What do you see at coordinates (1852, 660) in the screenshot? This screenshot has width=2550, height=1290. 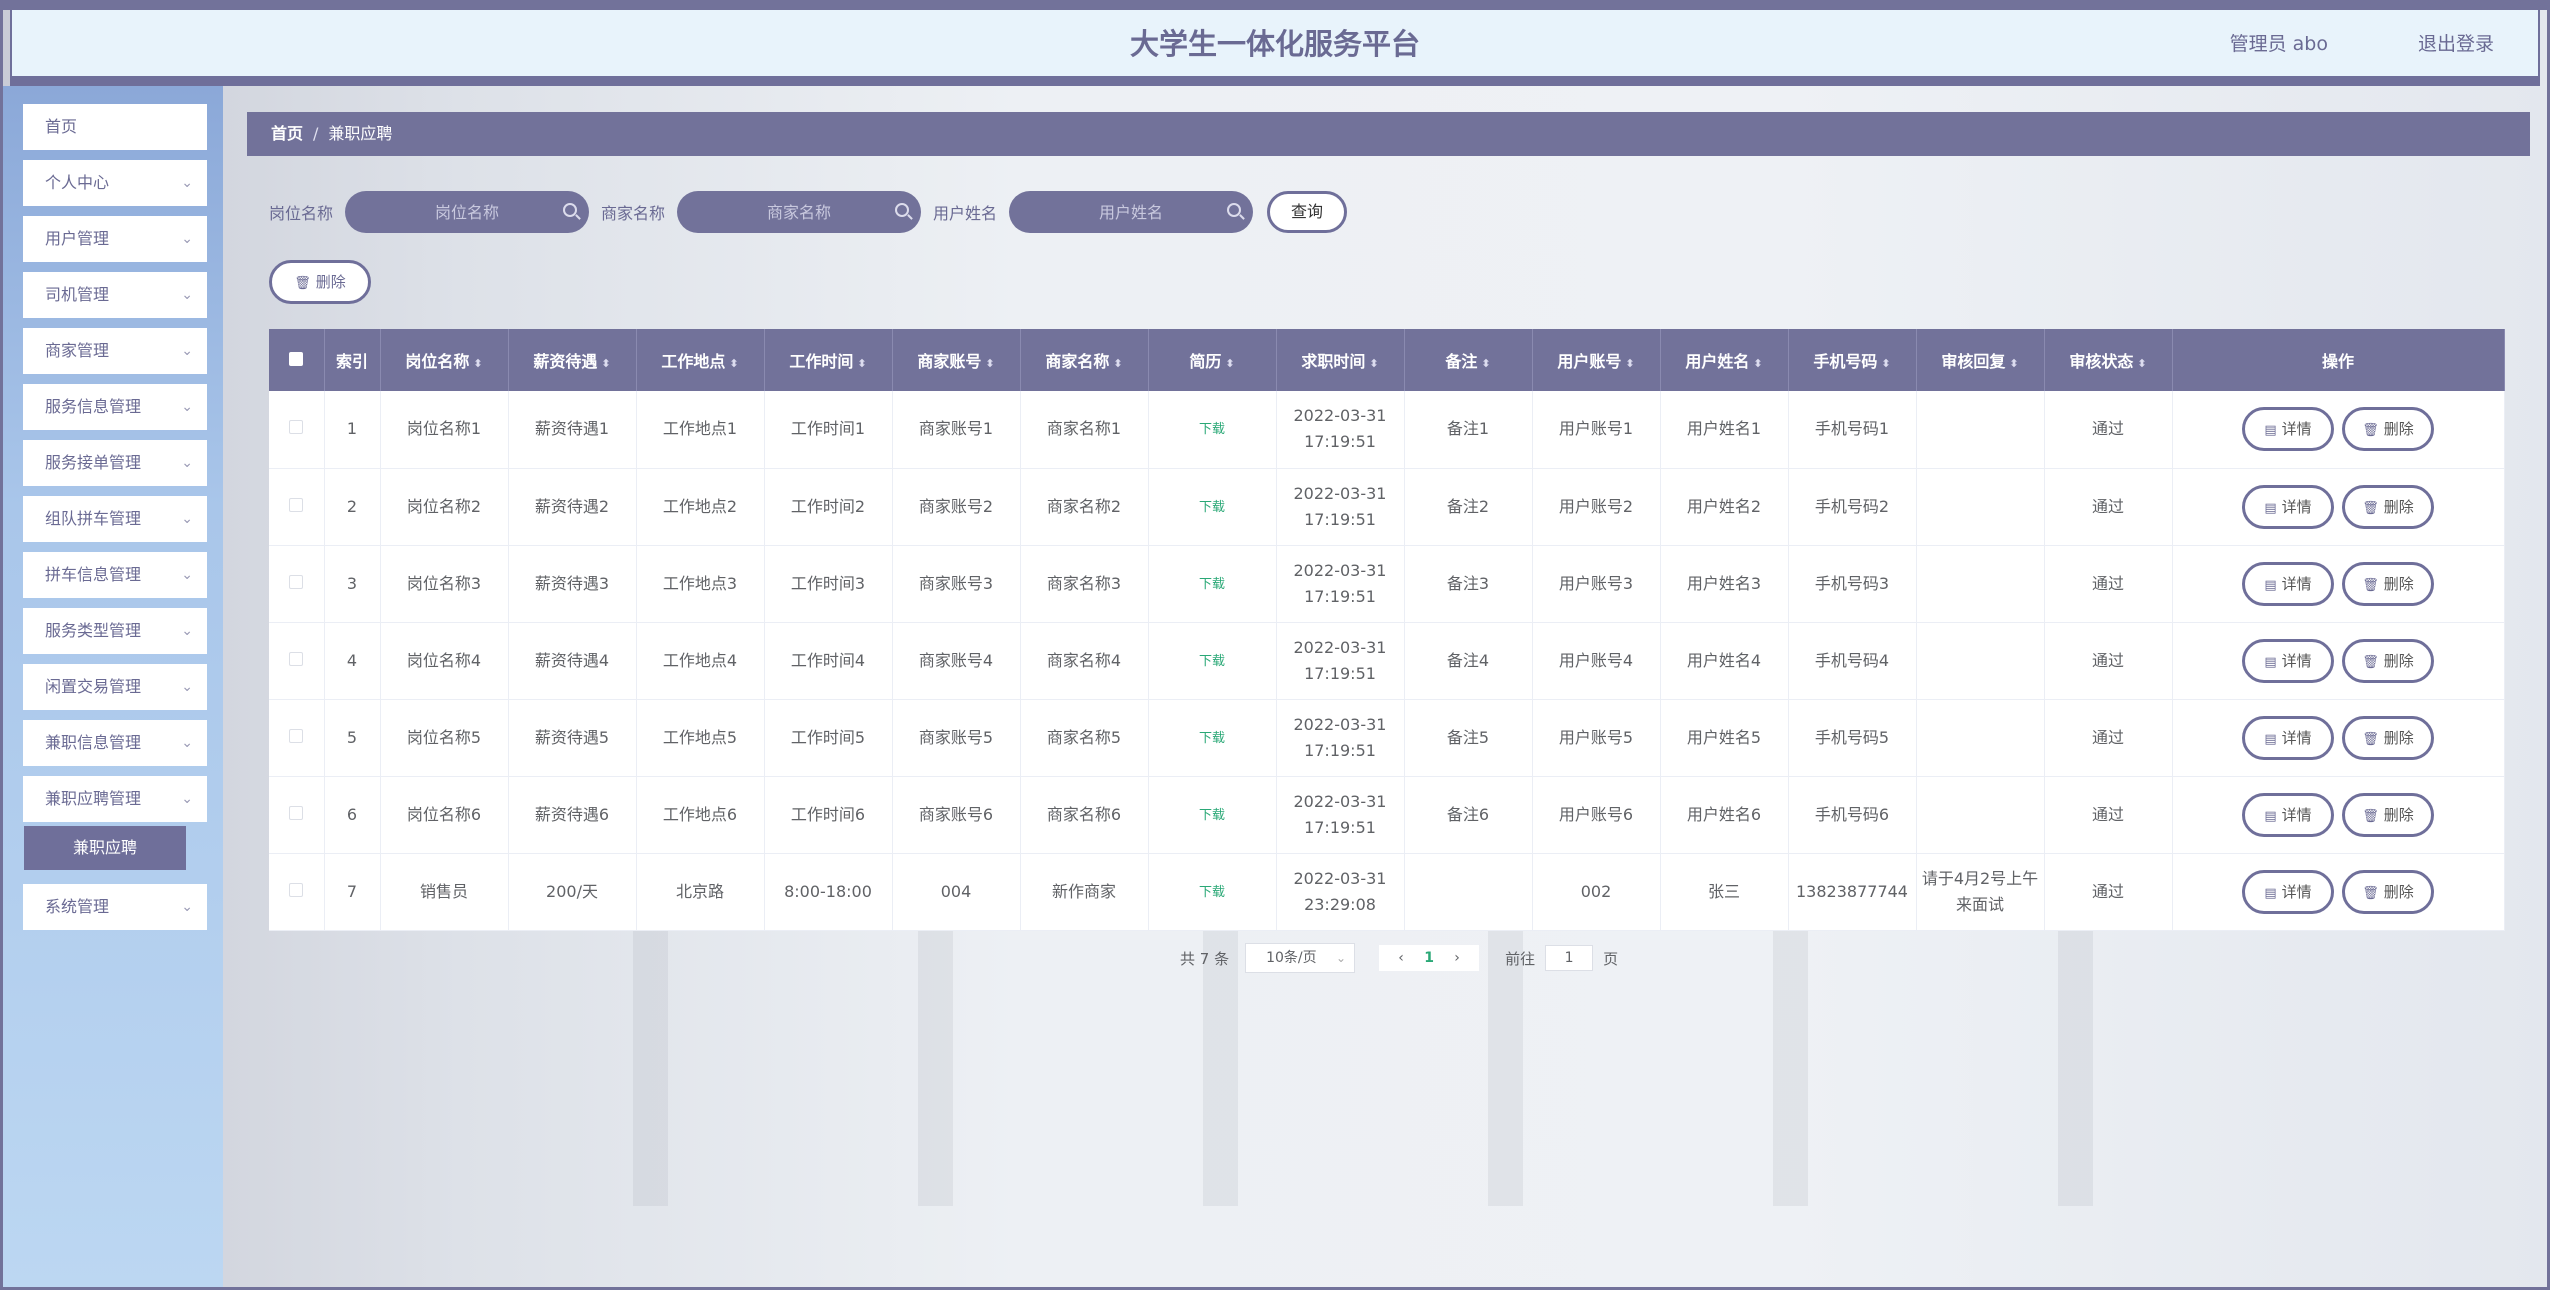 I see `cell-value: 手机号码4` at bounding box center [1852, 660].